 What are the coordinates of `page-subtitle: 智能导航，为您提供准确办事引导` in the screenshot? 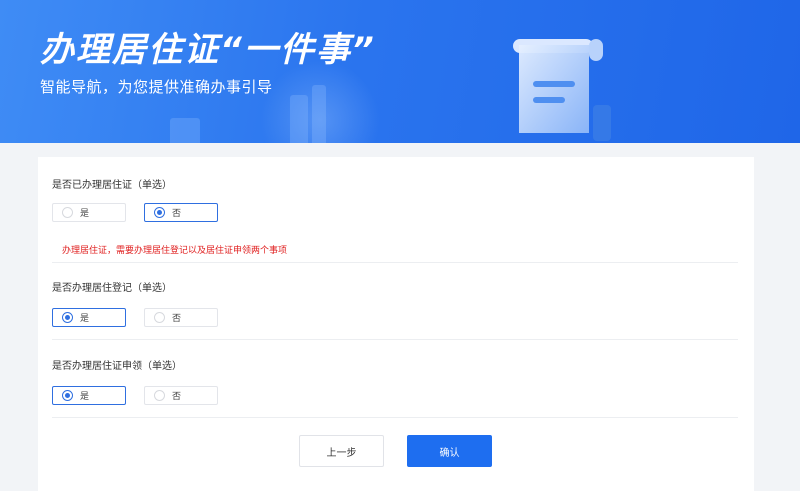 It's located at (156, 87).